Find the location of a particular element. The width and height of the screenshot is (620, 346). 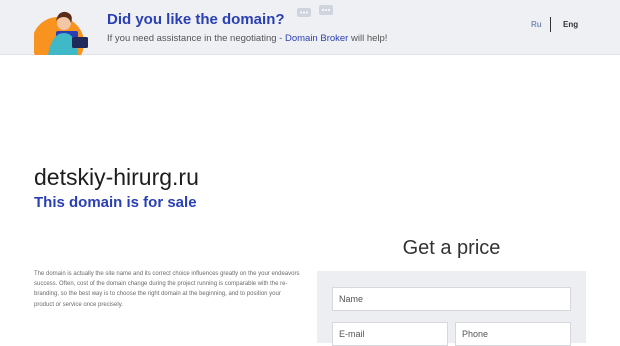

banner-title: Did you like the domain? is located at coordinates (196, 19).